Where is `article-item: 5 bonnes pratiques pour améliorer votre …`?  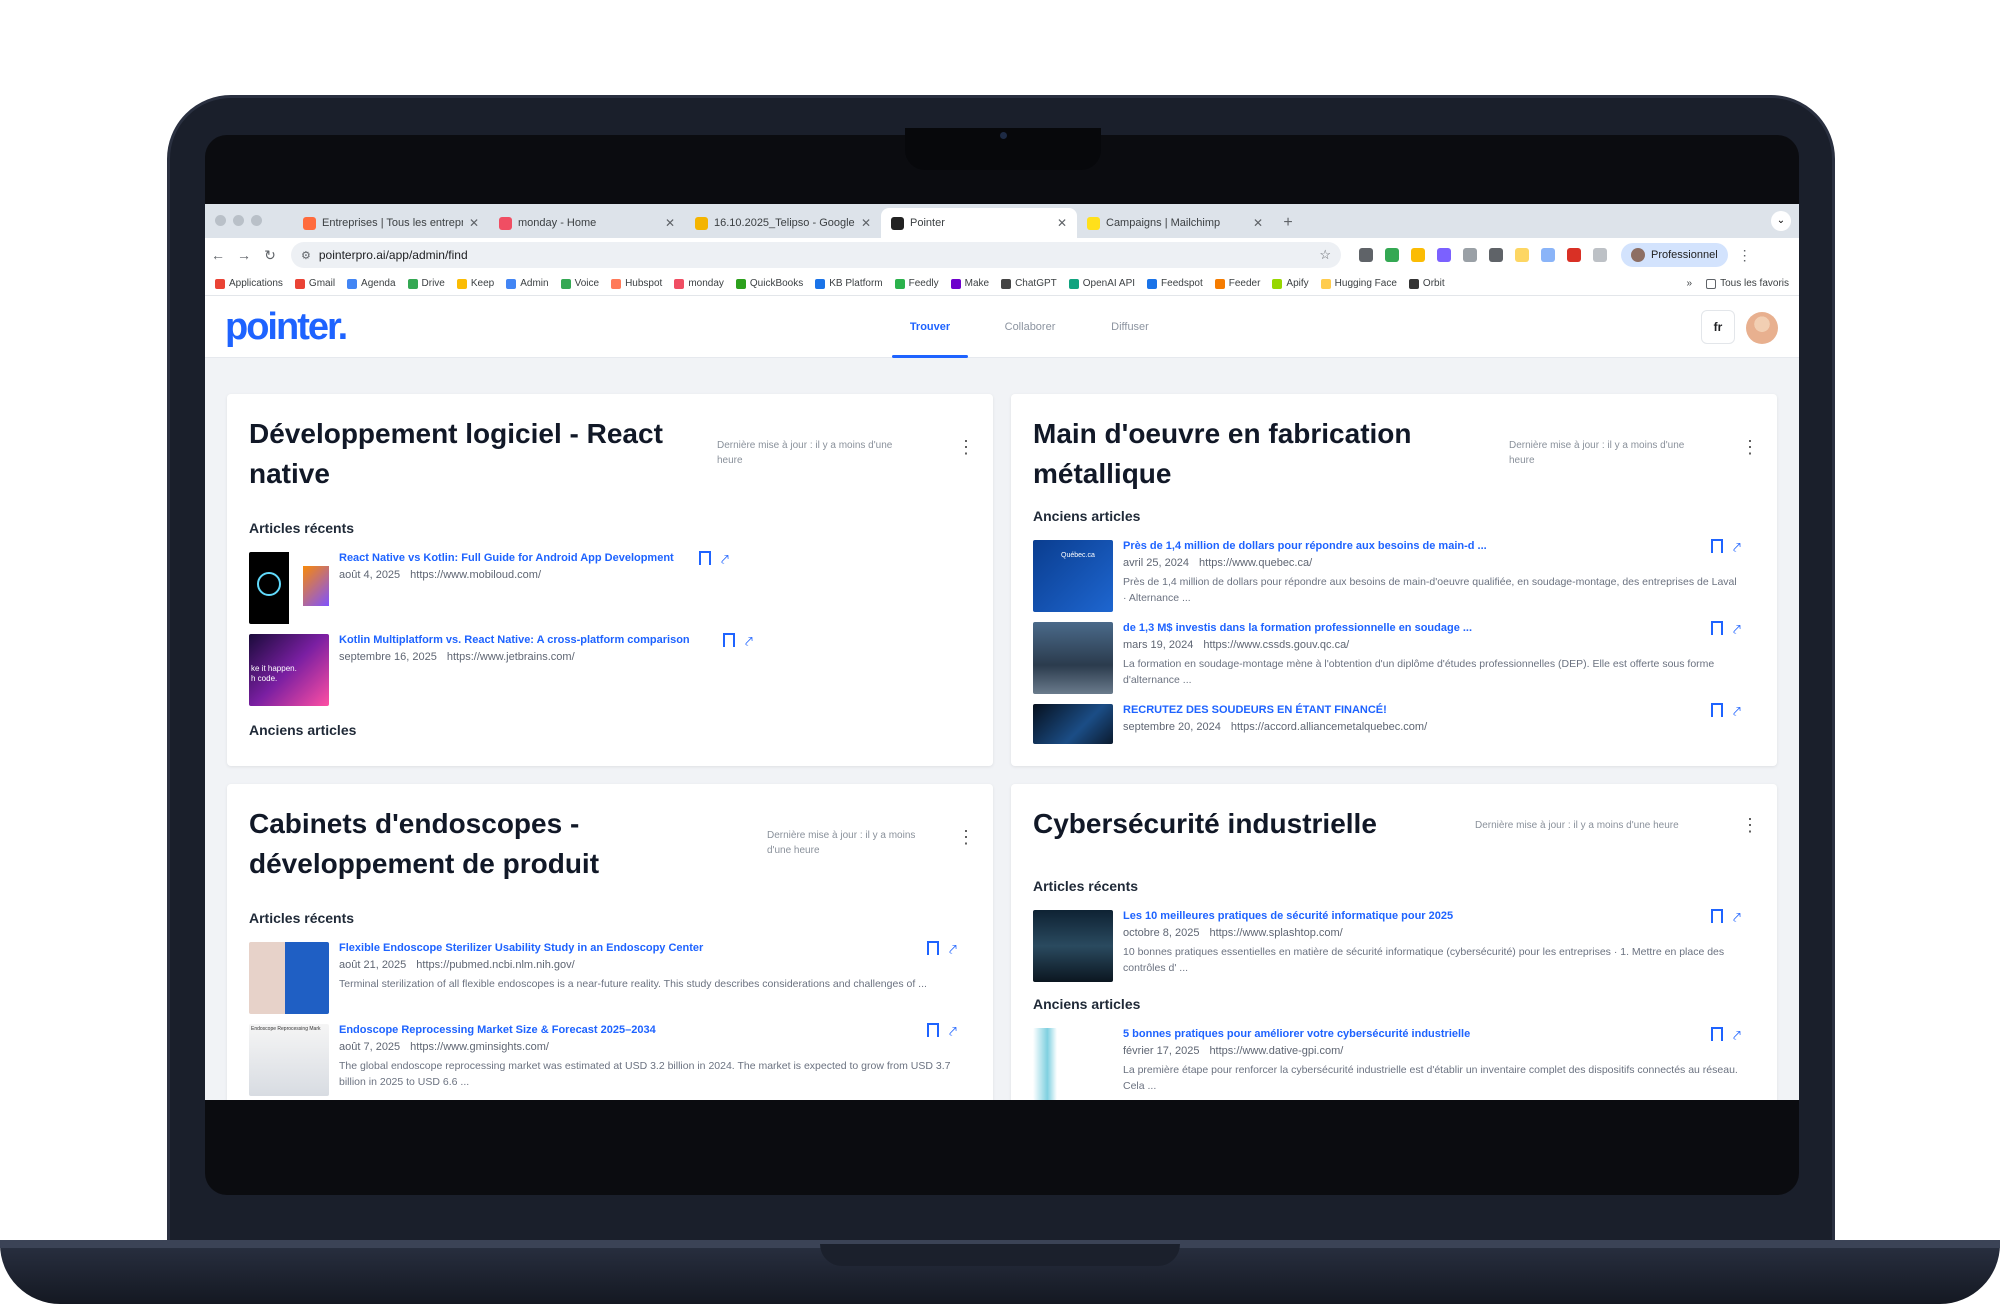
article-item: 5 bonnes pratiques pour améliorer votre … is located at coordinates (1393, 1063).